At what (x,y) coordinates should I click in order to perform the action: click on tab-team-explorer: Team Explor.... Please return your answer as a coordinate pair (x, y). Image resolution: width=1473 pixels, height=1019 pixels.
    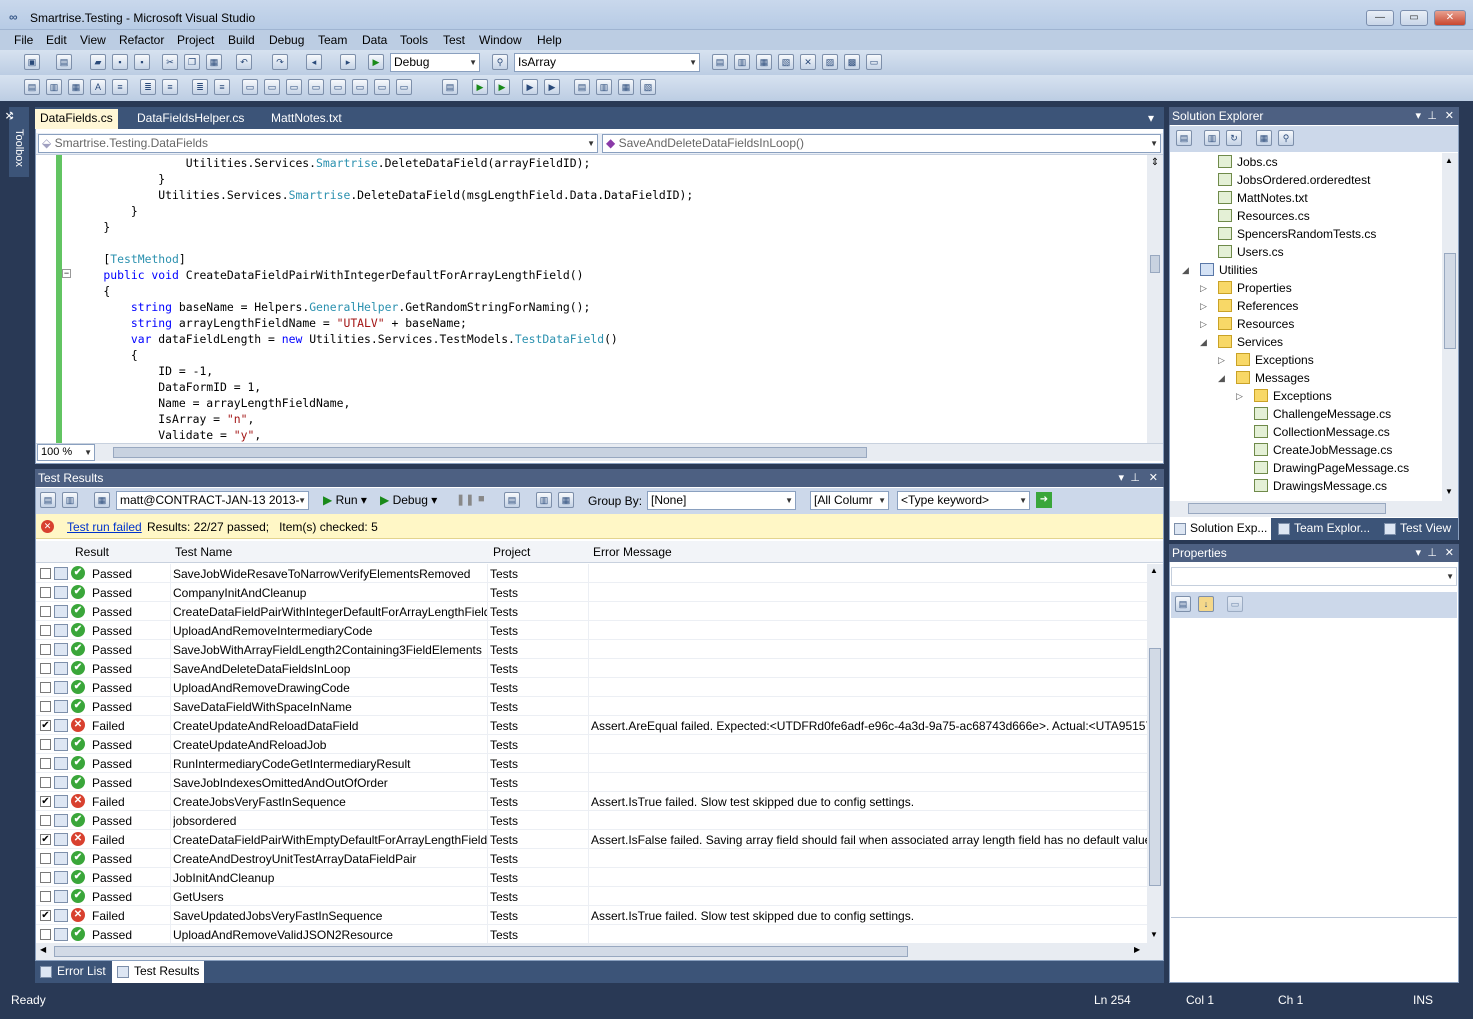
    Looking at the image, I should click on (1324, 529).